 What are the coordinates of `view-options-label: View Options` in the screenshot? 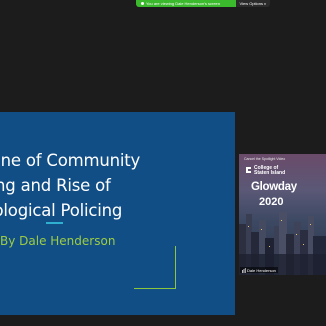 It's located at (251, 3).